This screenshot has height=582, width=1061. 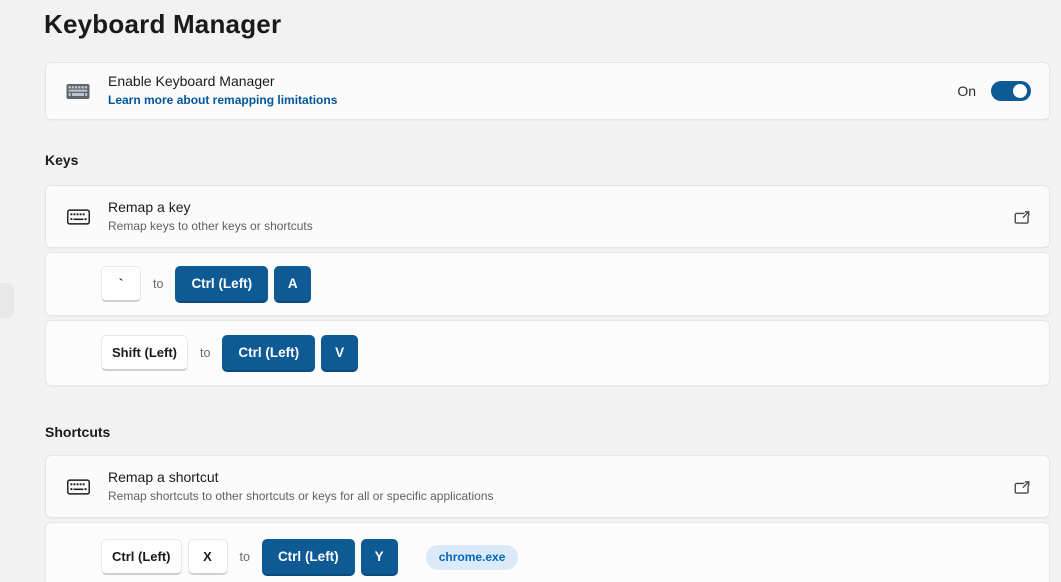 I want to click on key-mapping-row: Shift (Left) to Ctrl (Left) V, so click(x=547, y=353).